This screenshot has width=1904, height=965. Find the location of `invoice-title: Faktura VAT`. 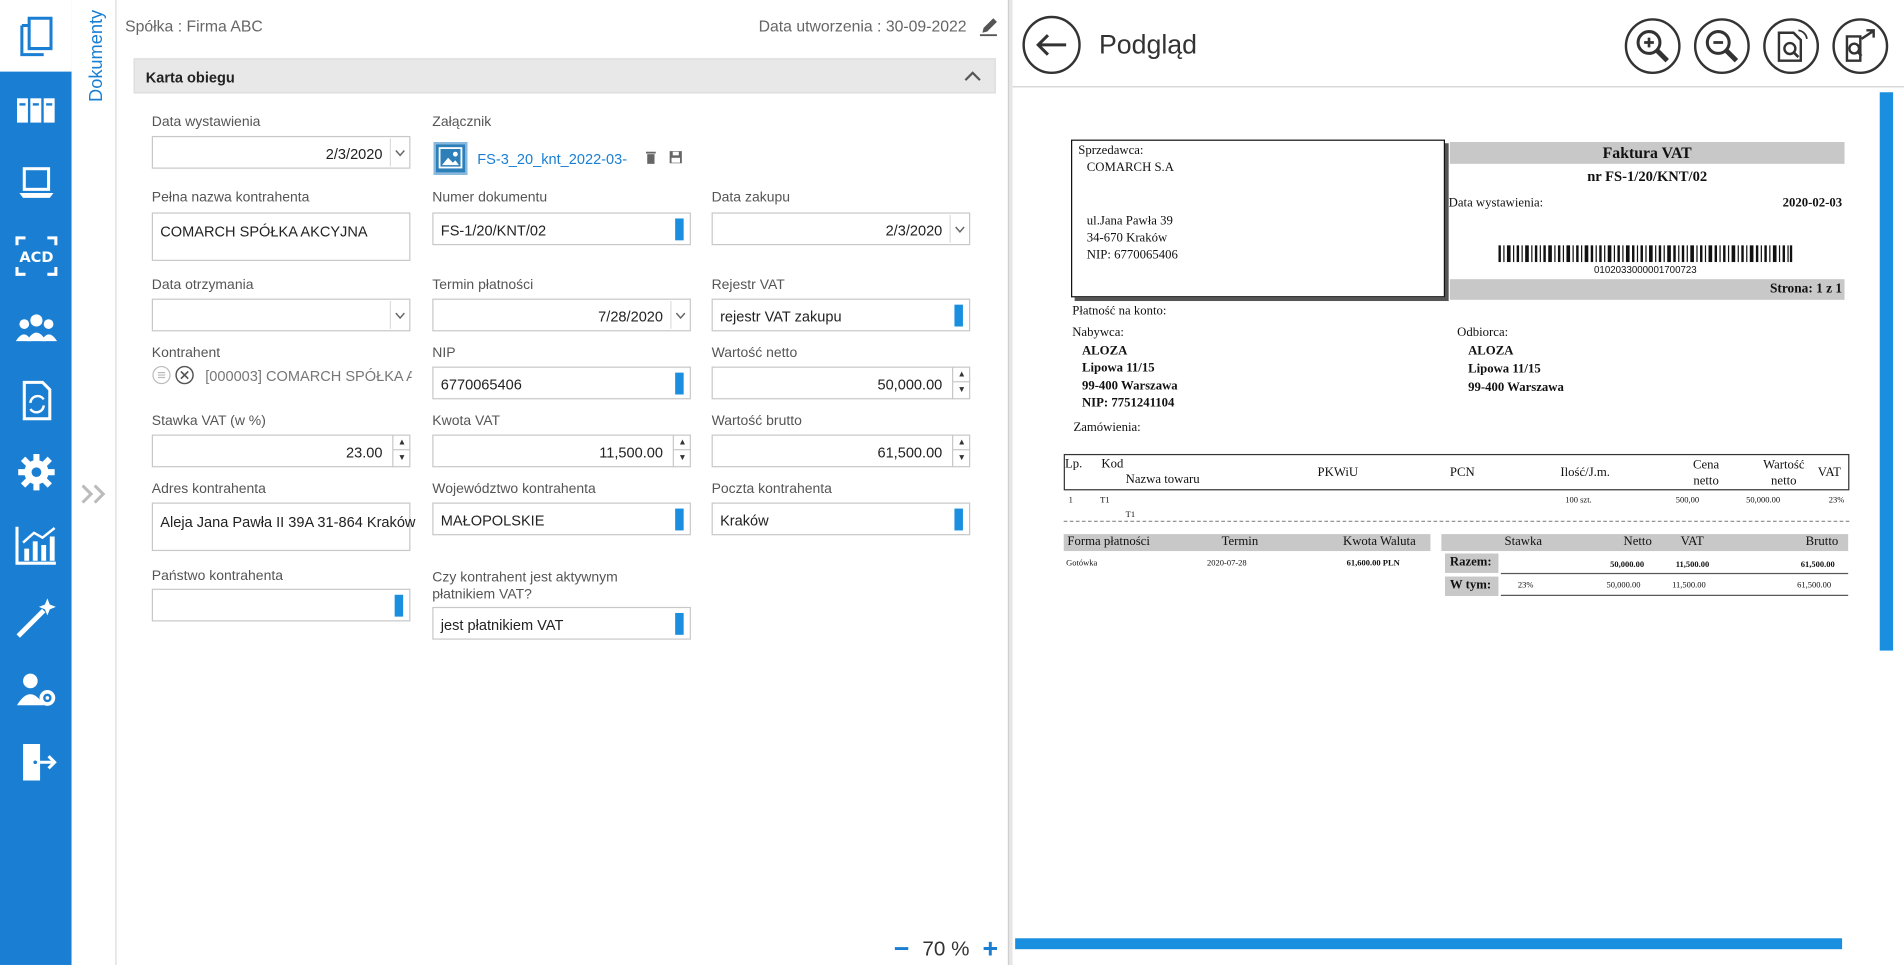

invoice-title: Faktura VAT is located at coordinates (1647, 152).